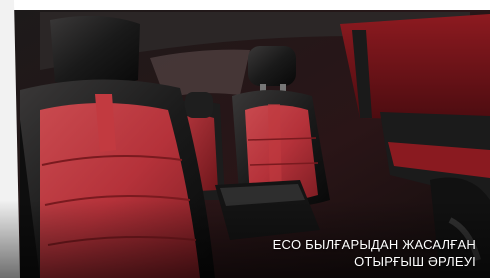  What do you see at coordinates (374, 244) in the screenshot?
I see `caption-line-1: ECO БЫЛҒАРЫДАН ЖАСАЛҒАН` at bounding box center [374, 244].